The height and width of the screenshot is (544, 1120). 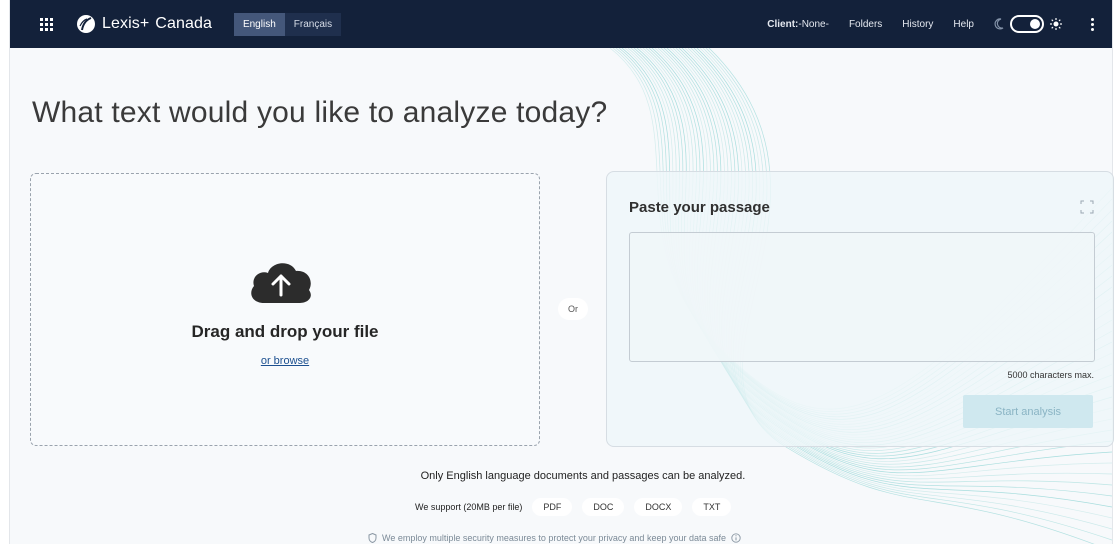 What do you see at coordinates (1028, 411) in the screenshot?
I see `start-analysis-button: Start analysis` at bounding box center [1028, 411].